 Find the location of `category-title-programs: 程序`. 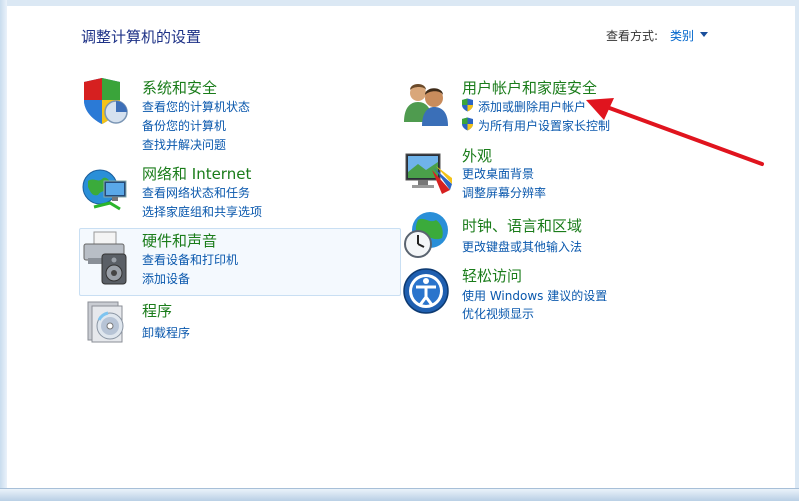

category-title-programs: 程序 is located at coordinates (157, 310).